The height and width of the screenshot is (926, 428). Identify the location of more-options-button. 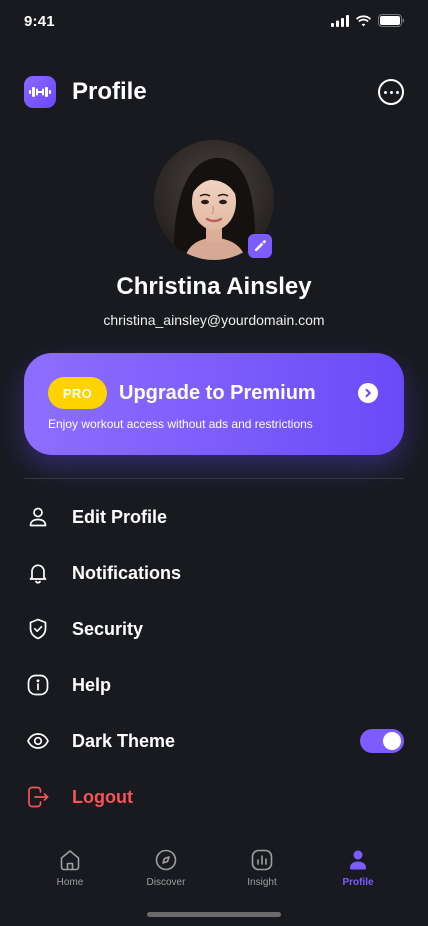
(391, 92).